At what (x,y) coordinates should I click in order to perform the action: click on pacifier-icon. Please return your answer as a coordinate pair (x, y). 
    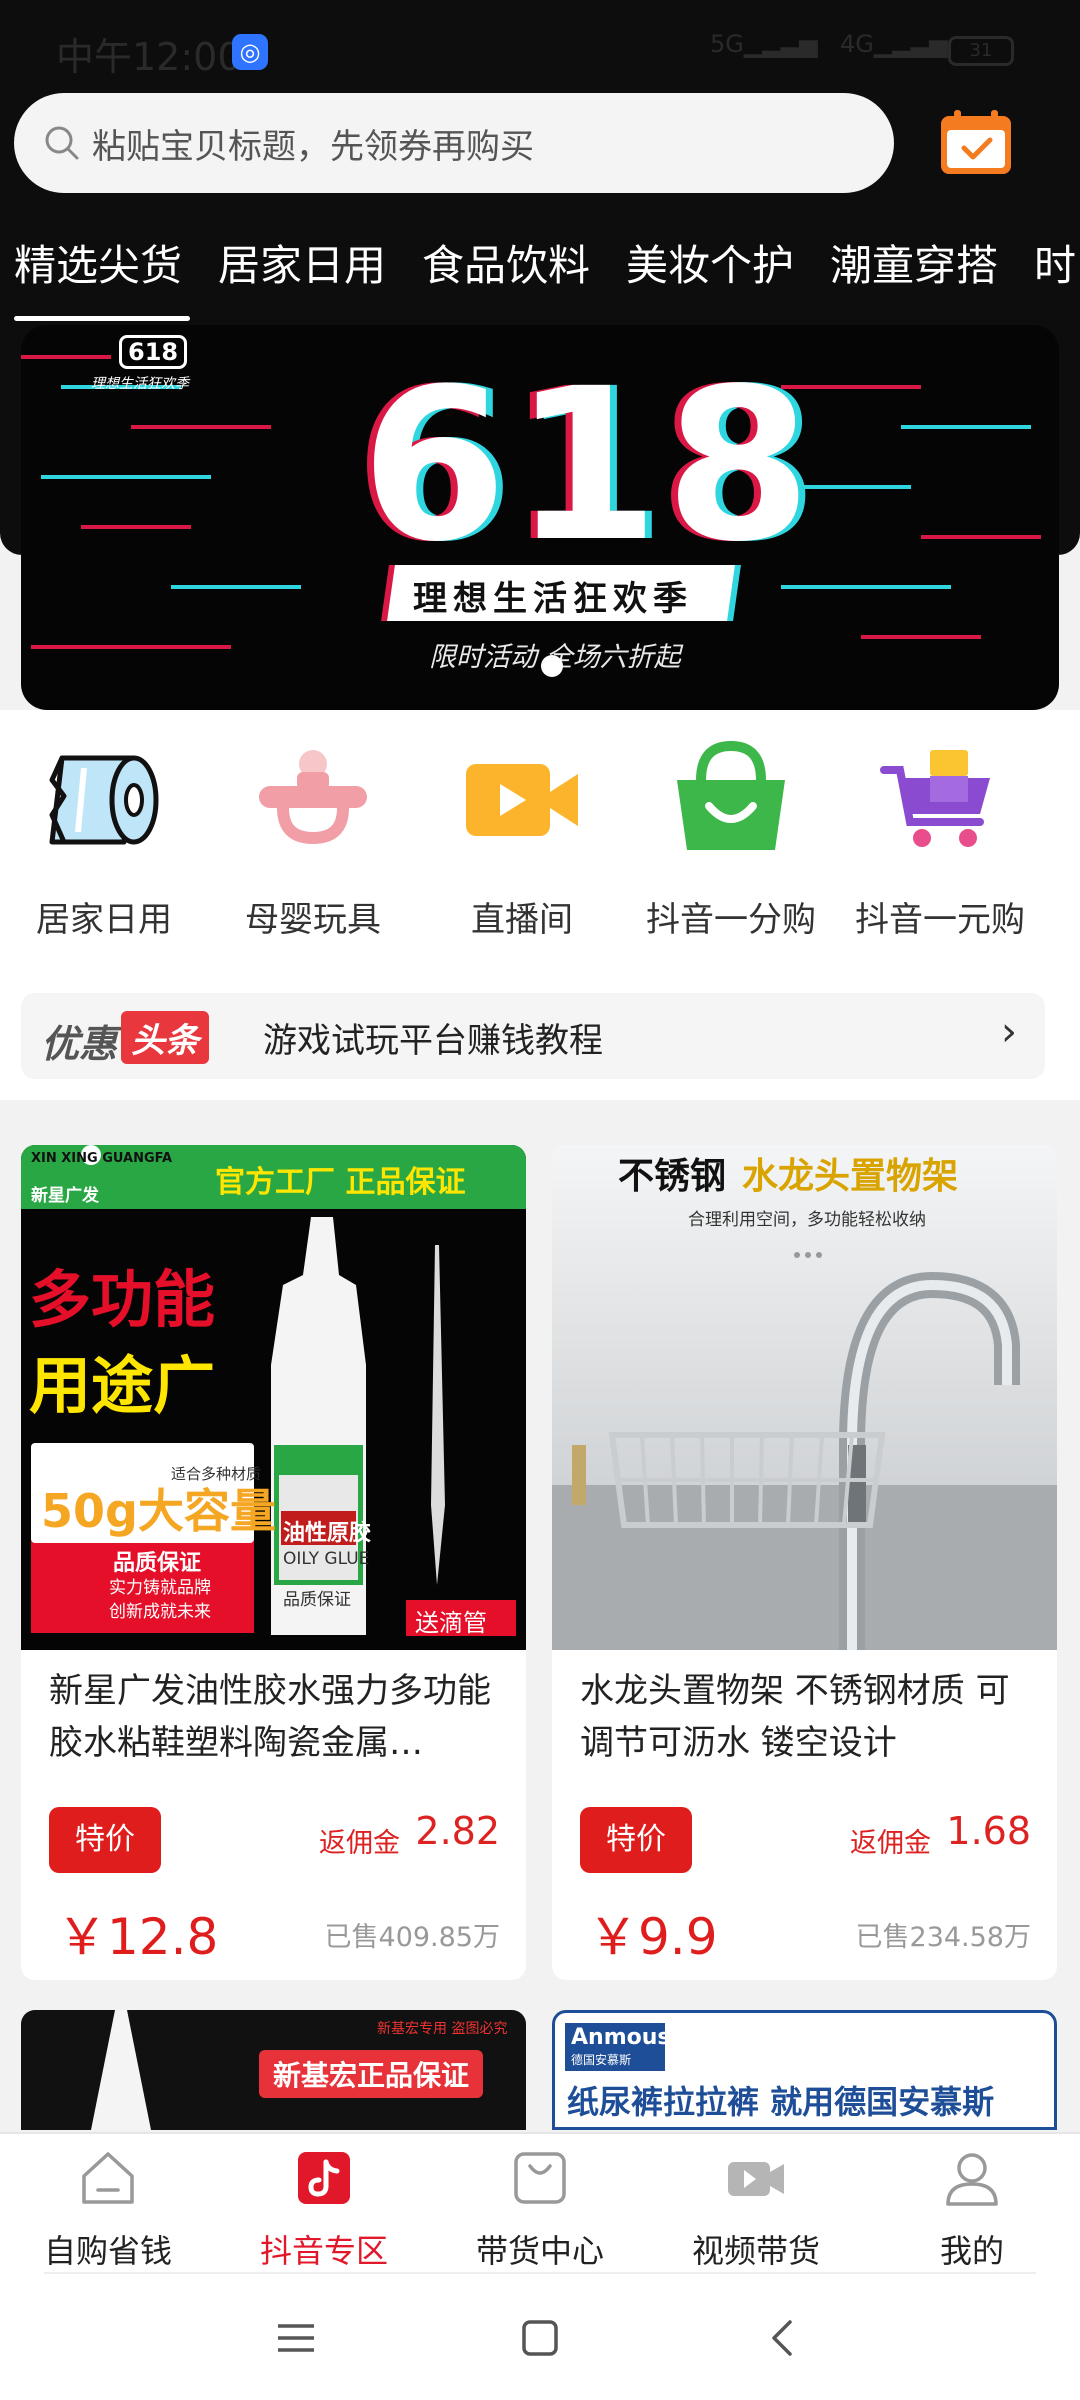
    Looking at the image, I should click on (313, 797).